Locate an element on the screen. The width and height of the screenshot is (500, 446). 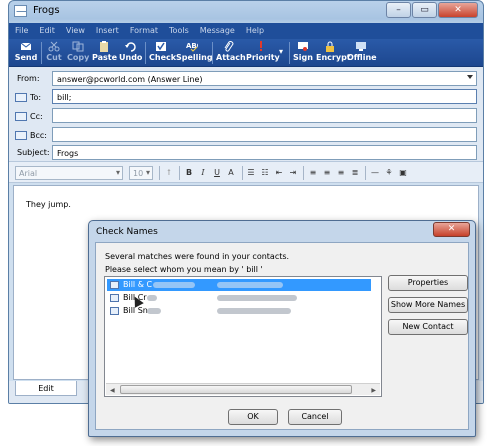
horizontal-line-icon: — is located at coordinates (375, 173).